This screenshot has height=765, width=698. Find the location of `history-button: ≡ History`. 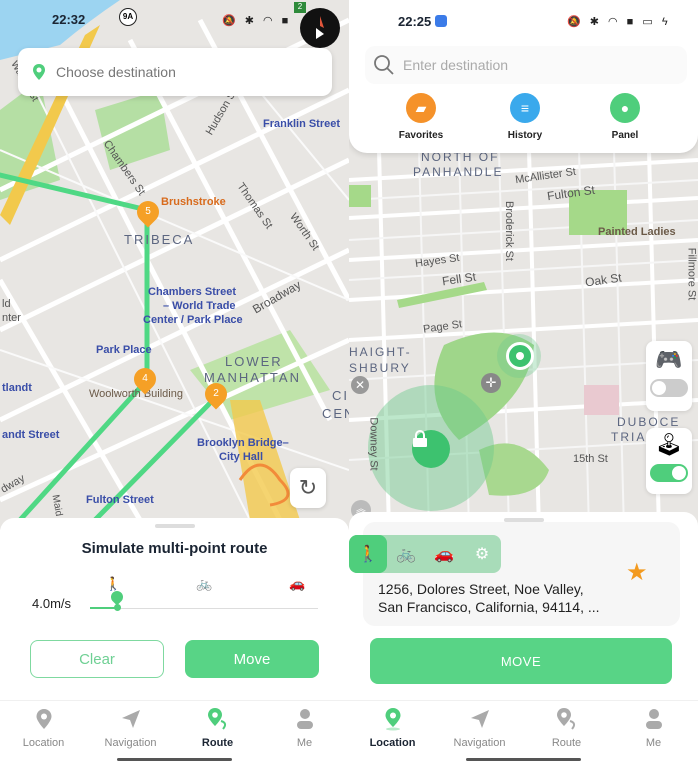

history-button: ≡ History is located at coordinates (525, 117).